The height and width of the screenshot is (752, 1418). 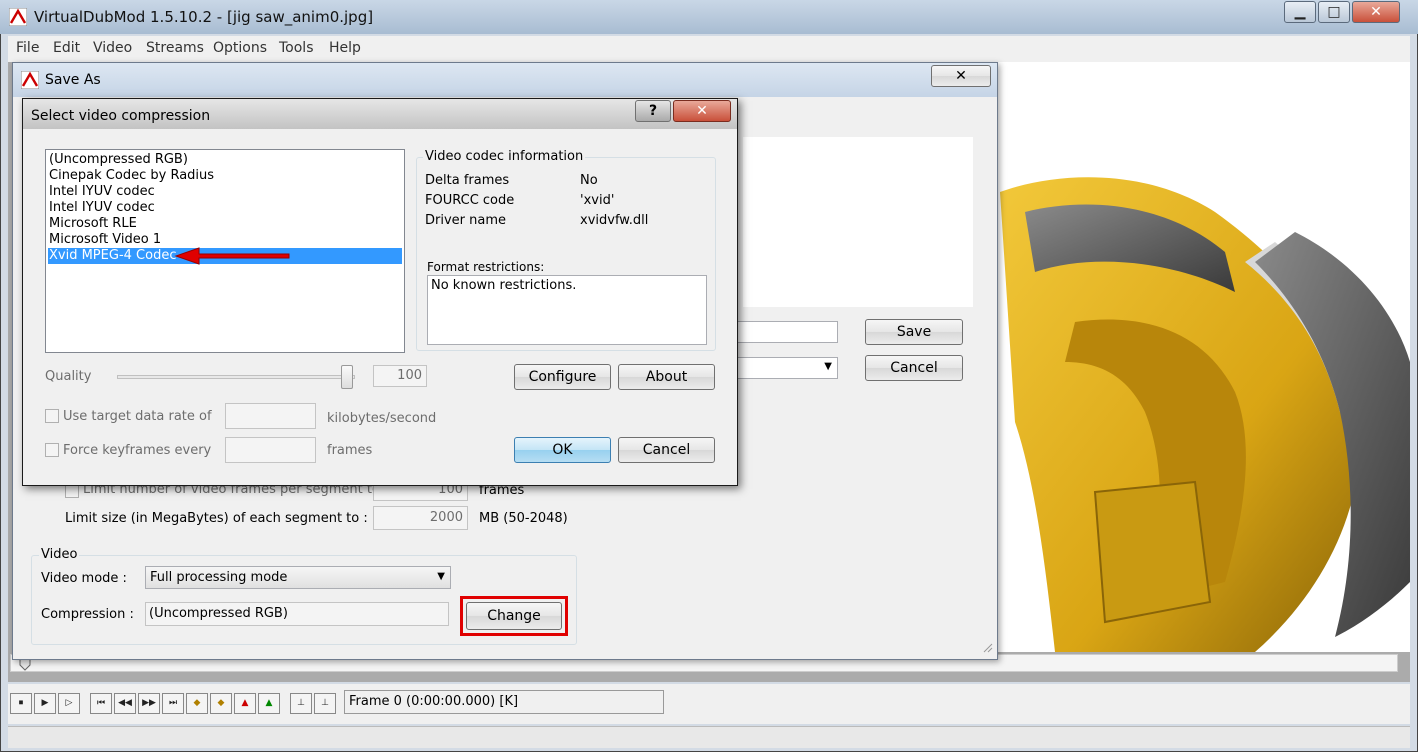 What do you see at coordinates (858, 222) in the screenshot?
I see `file-list-area` at bounding box center [858, 222].